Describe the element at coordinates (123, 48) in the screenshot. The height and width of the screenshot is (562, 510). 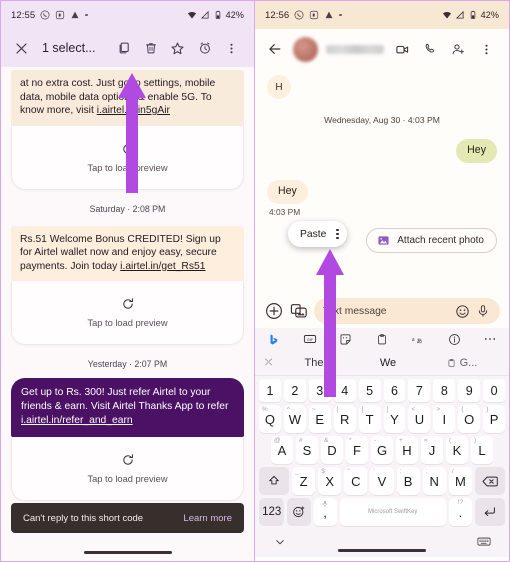
I see `copy-button` at that location.